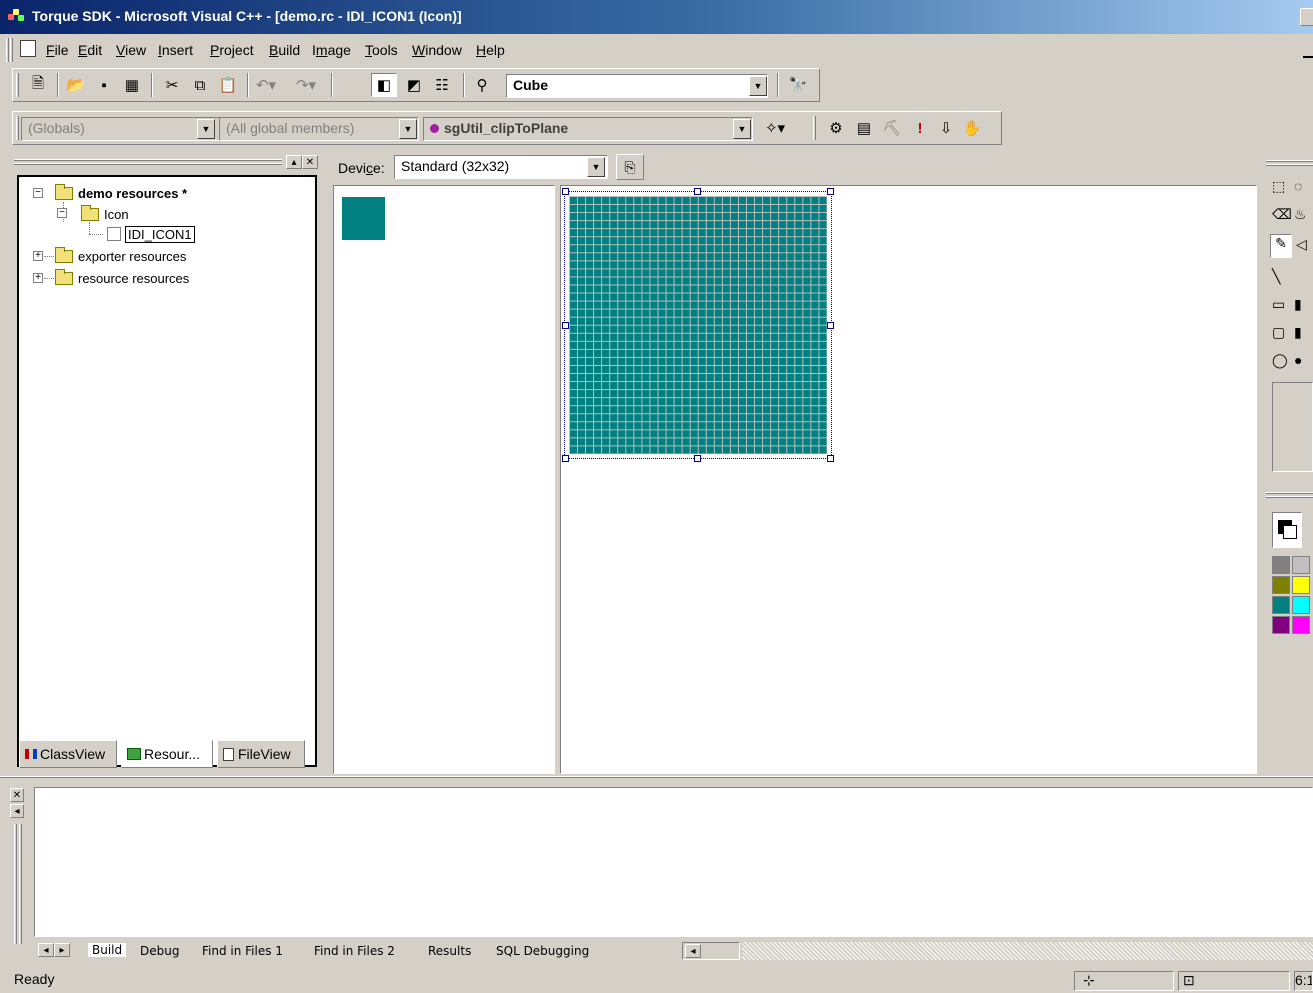 Image resolution: width=1313 pixels, height=993 pixels. What do you see at coordinates (132, 85) in the screenshot?
I see `save-all-icon: ▦` at bounding box center [132, 85].